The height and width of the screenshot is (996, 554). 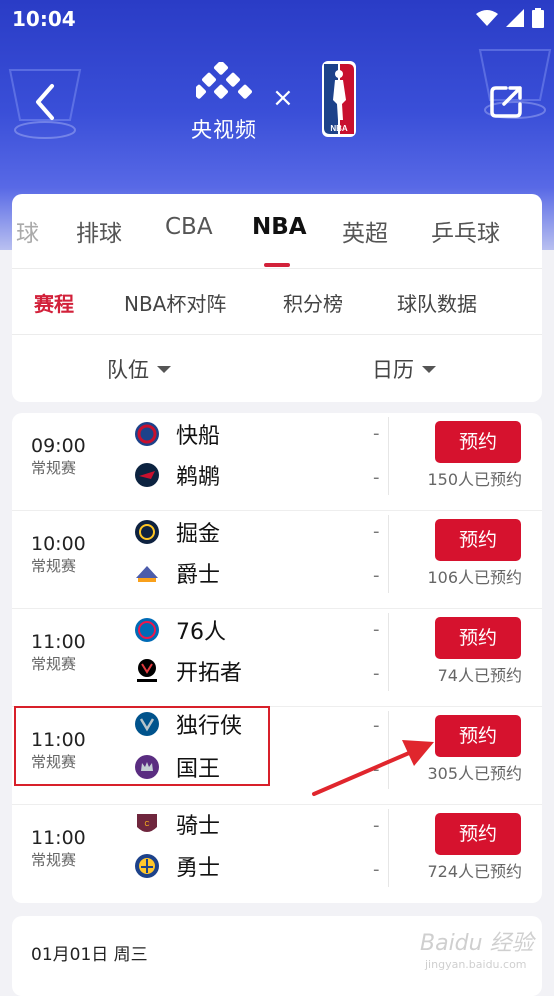 I want to click on subtab-schedule: 赛程, so click(x=54, y=302).